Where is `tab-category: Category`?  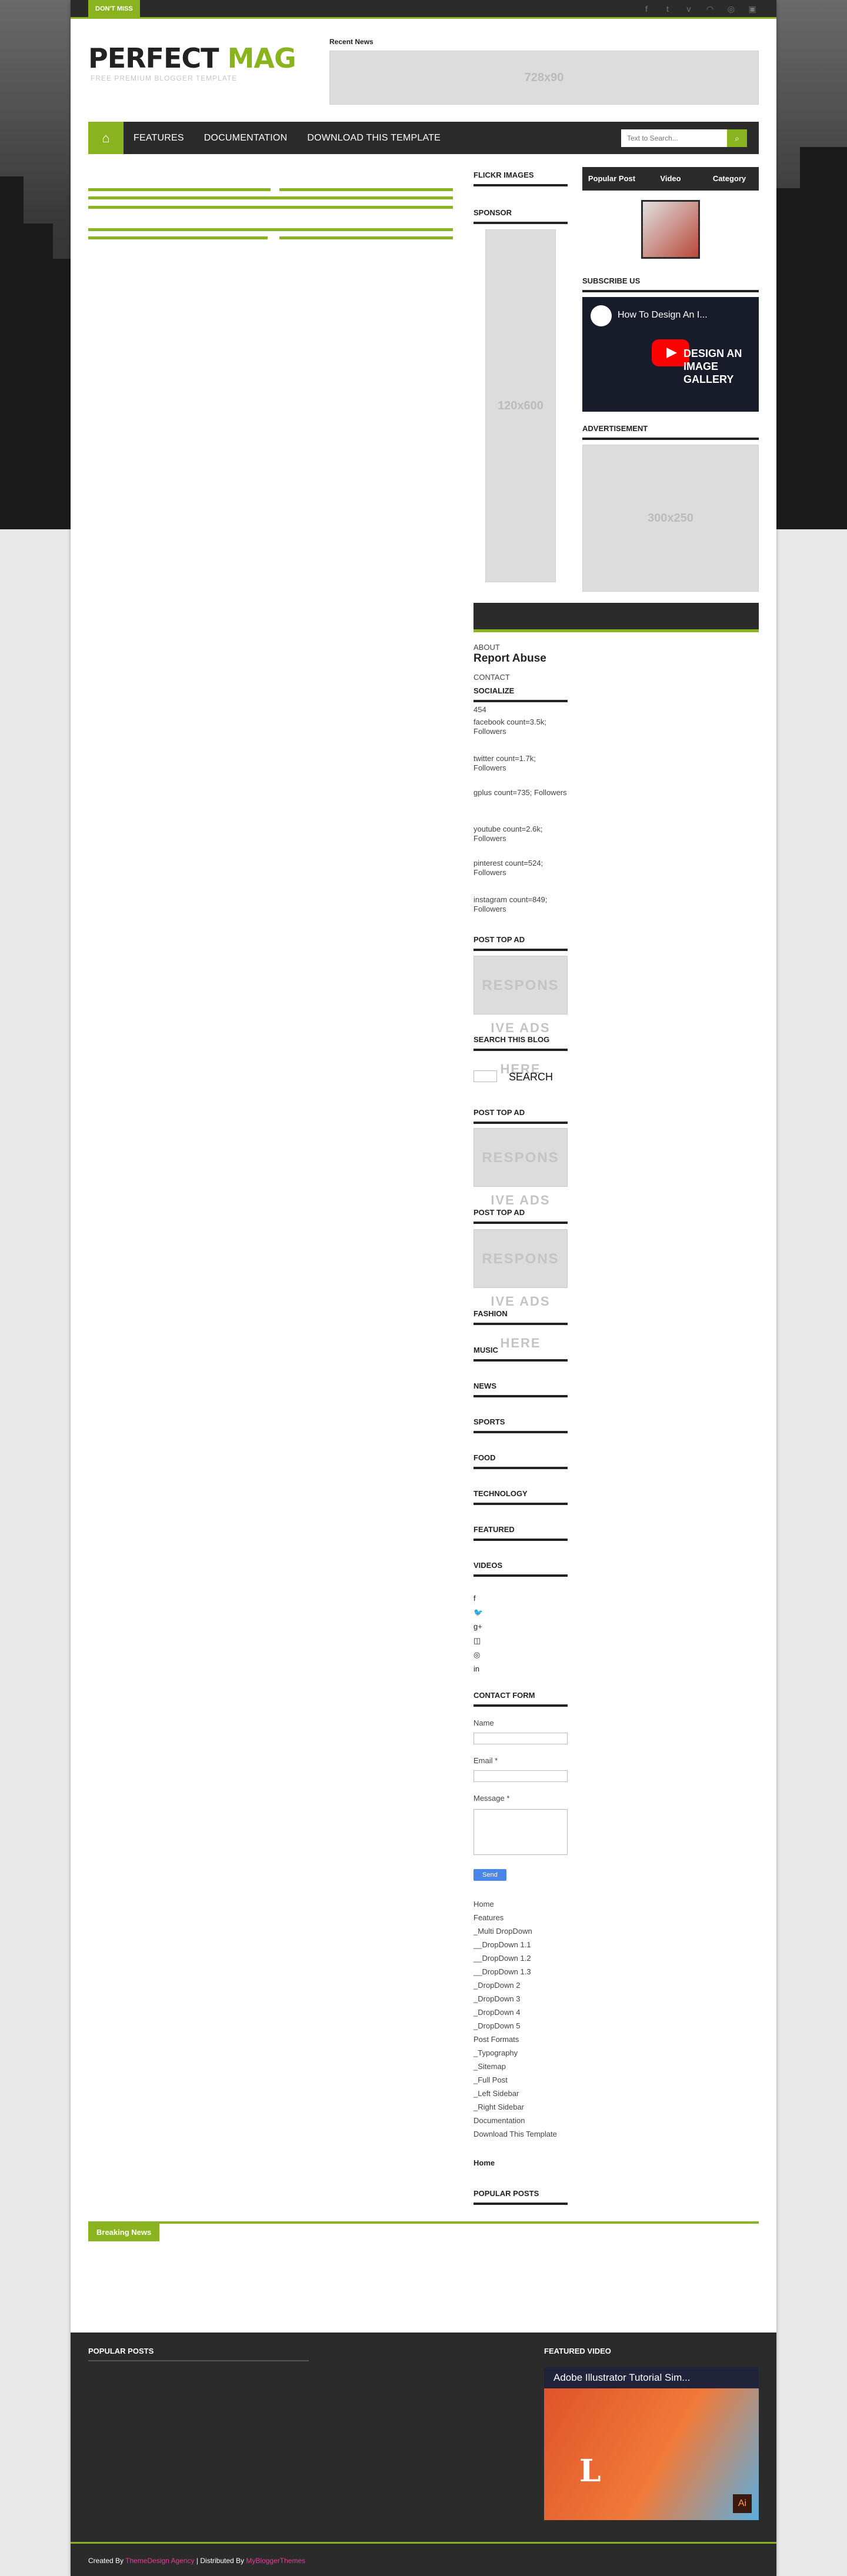
tab-category: Category is located at coordinates (729, 179).